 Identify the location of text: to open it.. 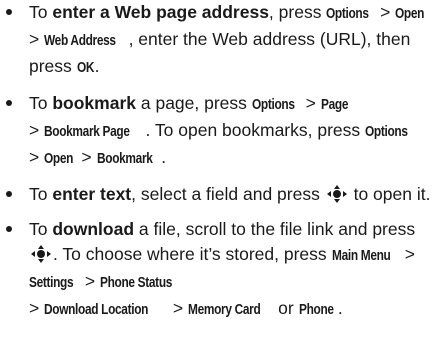
(389, 194).